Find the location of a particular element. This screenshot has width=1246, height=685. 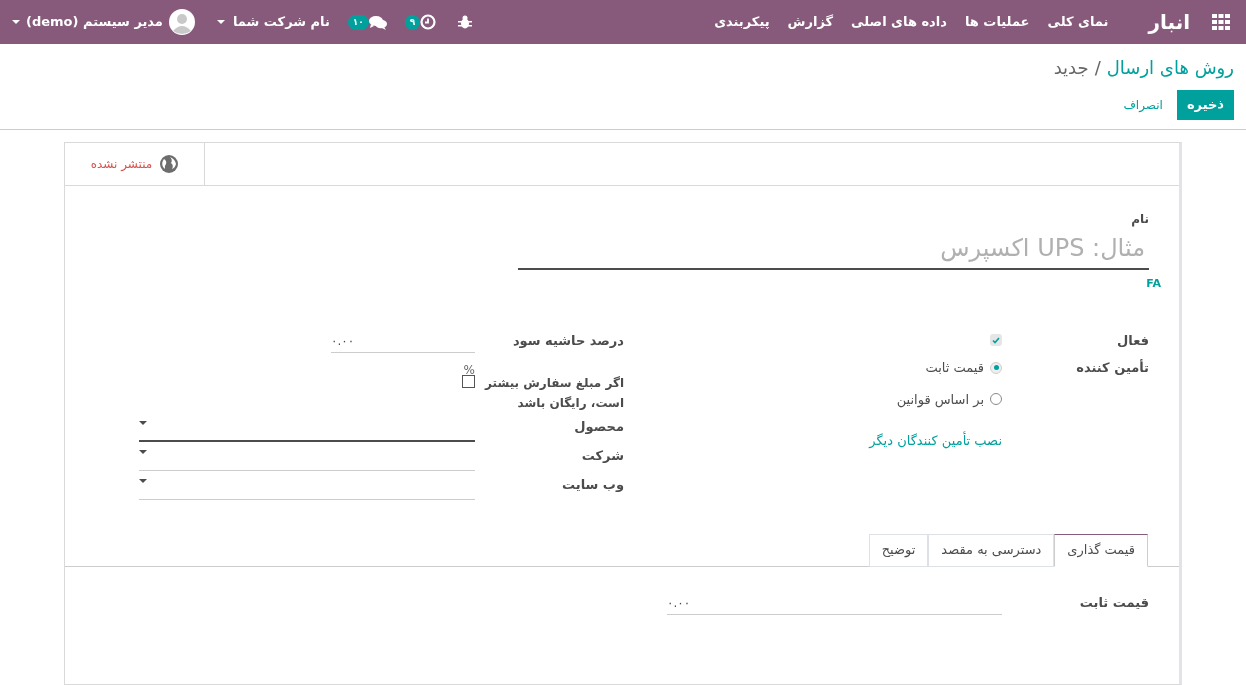

breadcrumb-link: روش های ارسال is located at coordinates (1170, 67).